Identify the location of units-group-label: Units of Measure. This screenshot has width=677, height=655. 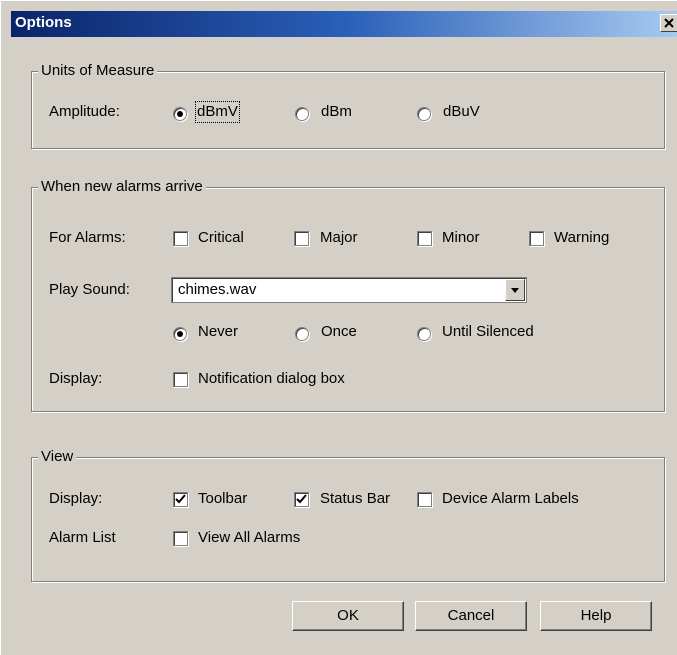
(98, 71).